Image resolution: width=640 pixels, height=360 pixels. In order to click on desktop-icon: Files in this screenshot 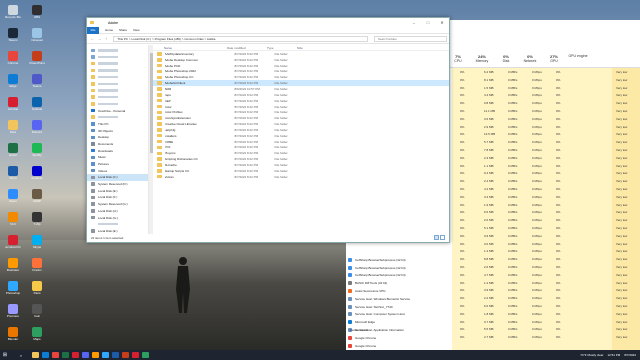, I will do `click(13, 130)`.